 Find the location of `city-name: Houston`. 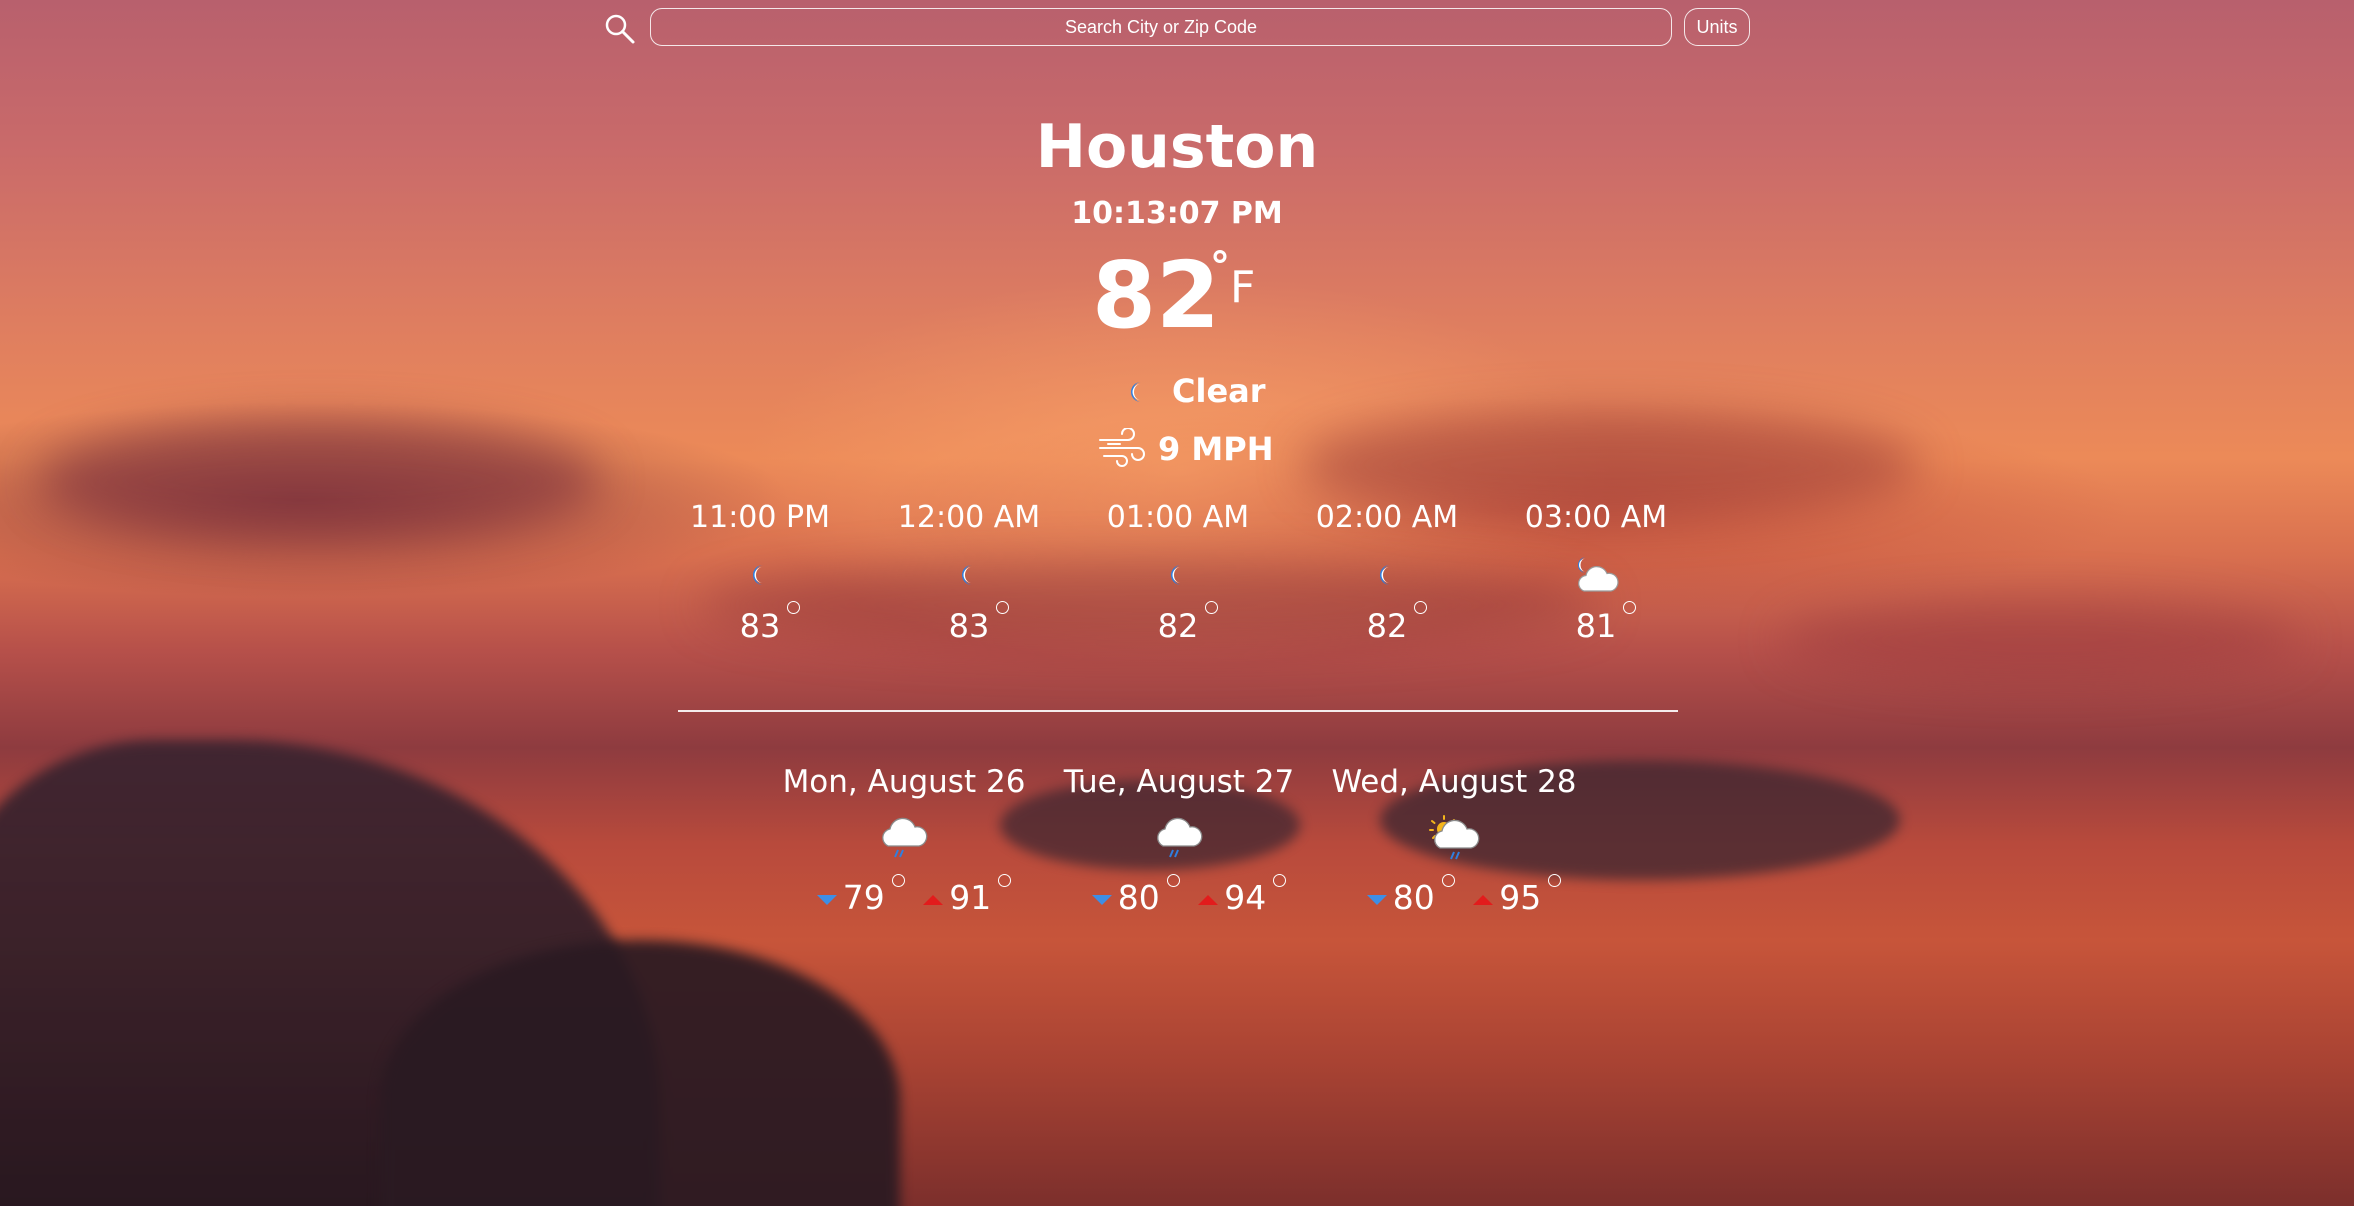

city-name: Houston is located at coordinates (1177, 147).